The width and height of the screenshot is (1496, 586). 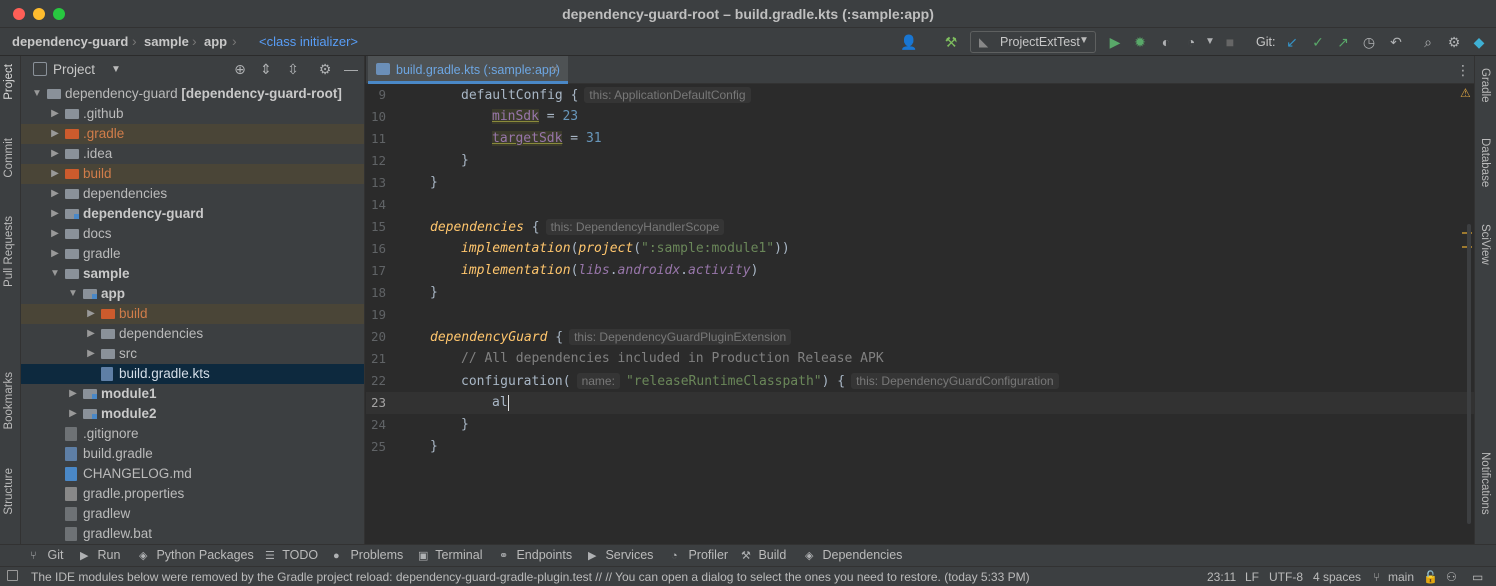 What do you see at coordinates (9, 158) in the screenshot?
I see `tool-tab-commit: Commit` at bounding box center [9, 158].